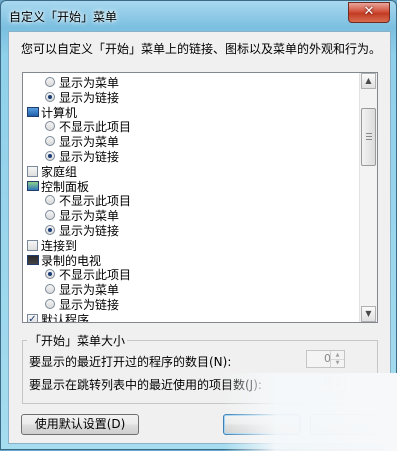  Describe the element at coordinates (33, 185) in the screenshot. I see `control-panel-icon` at that location.